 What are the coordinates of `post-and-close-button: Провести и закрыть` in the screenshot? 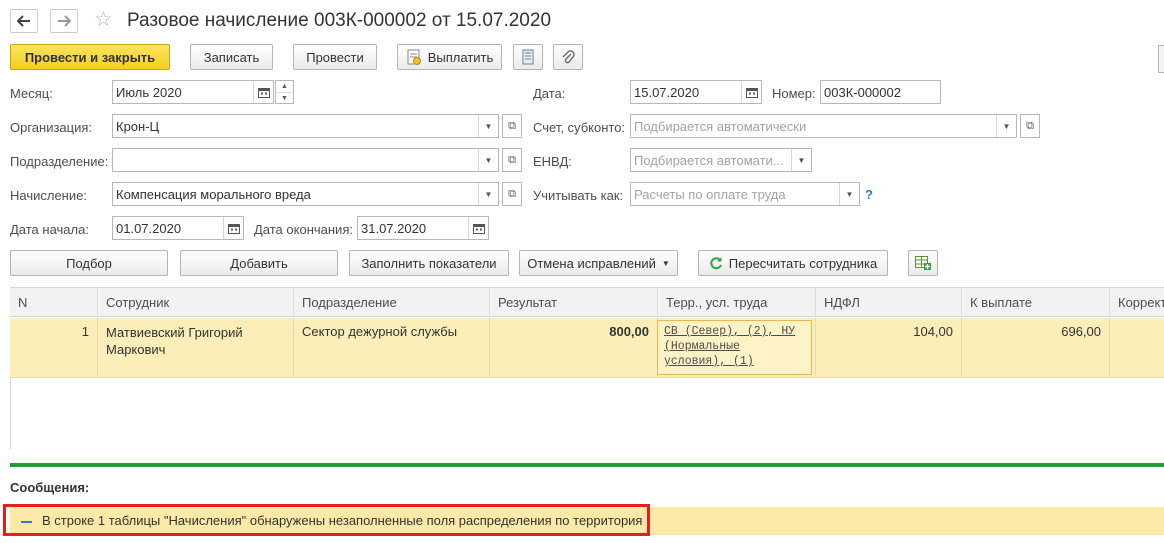 It's located at (90, 57).